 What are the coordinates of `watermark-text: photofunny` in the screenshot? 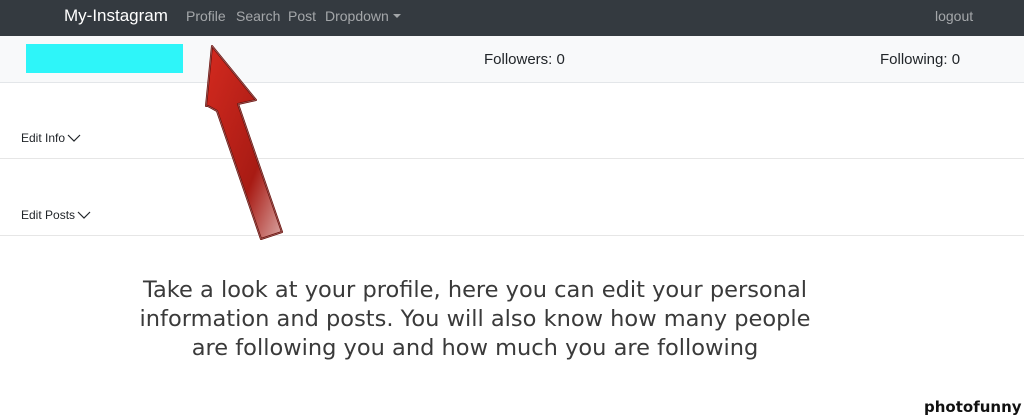 It's located at (973, 407).